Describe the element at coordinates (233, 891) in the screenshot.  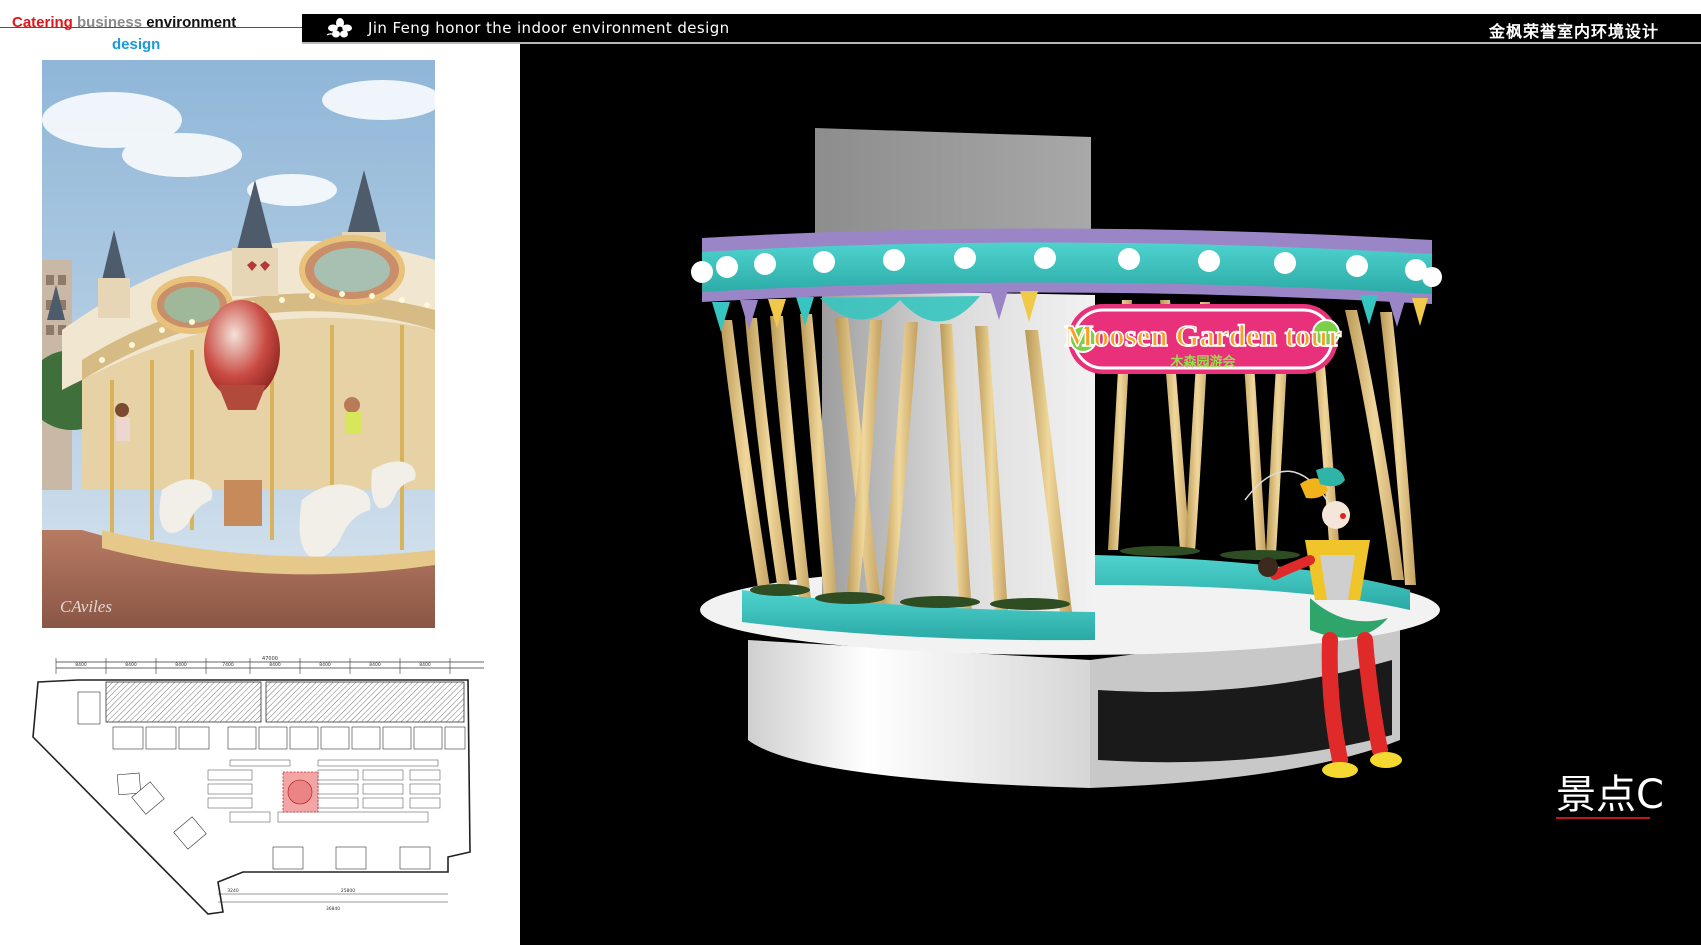
I see `plan-bottom-dim: 3240` at that location.